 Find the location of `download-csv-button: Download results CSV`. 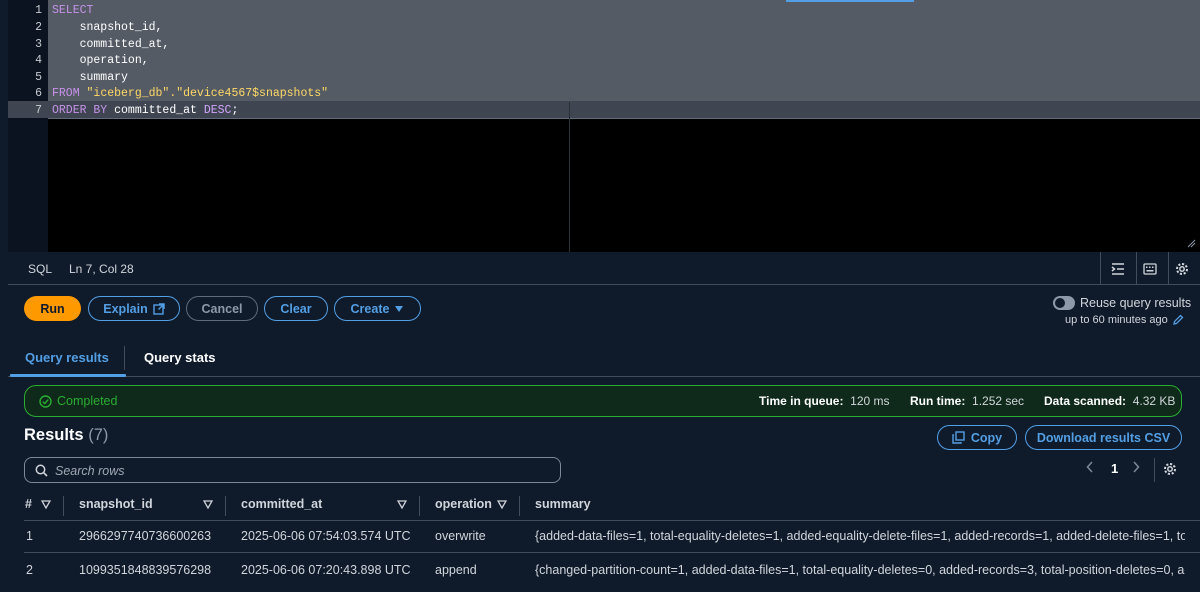

download-csv-button: Download results CSV is located at coordinates (1103, 437).